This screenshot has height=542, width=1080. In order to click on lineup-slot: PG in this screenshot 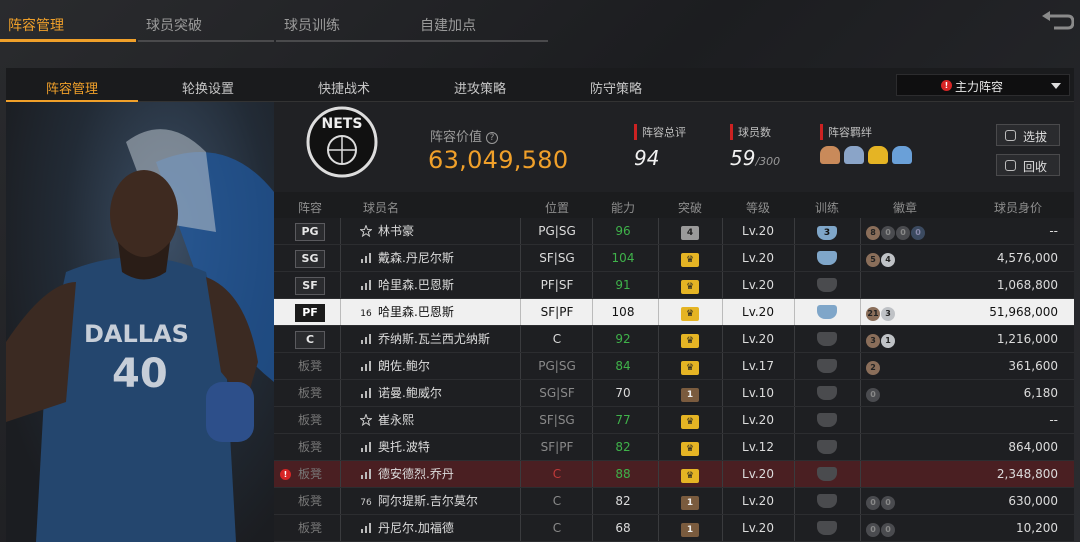, I will do `click(310, 231)`.